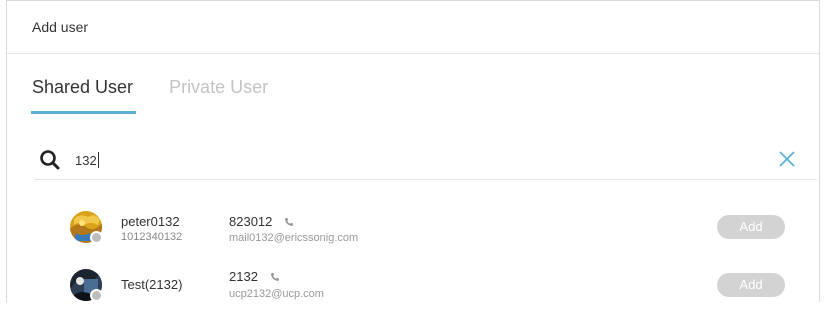 This screenshot has height=319, width=828. Describe the element at coordinates (218, 95) in the screenshot. I see `tab-private-user: Private User` at that location.